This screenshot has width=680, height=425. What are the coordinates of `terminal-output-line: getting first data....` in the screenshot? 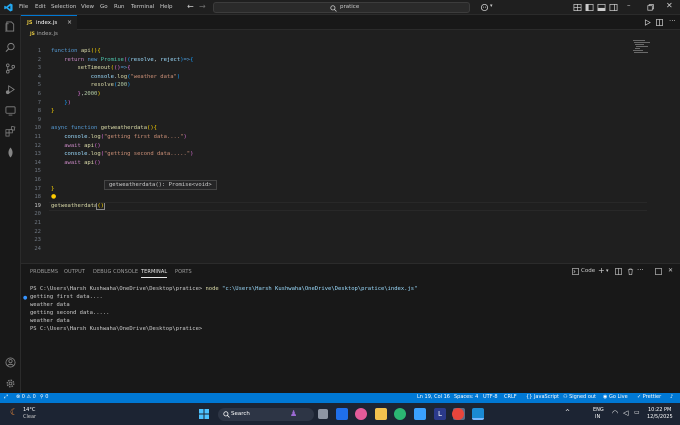 It's located at (66, 297).